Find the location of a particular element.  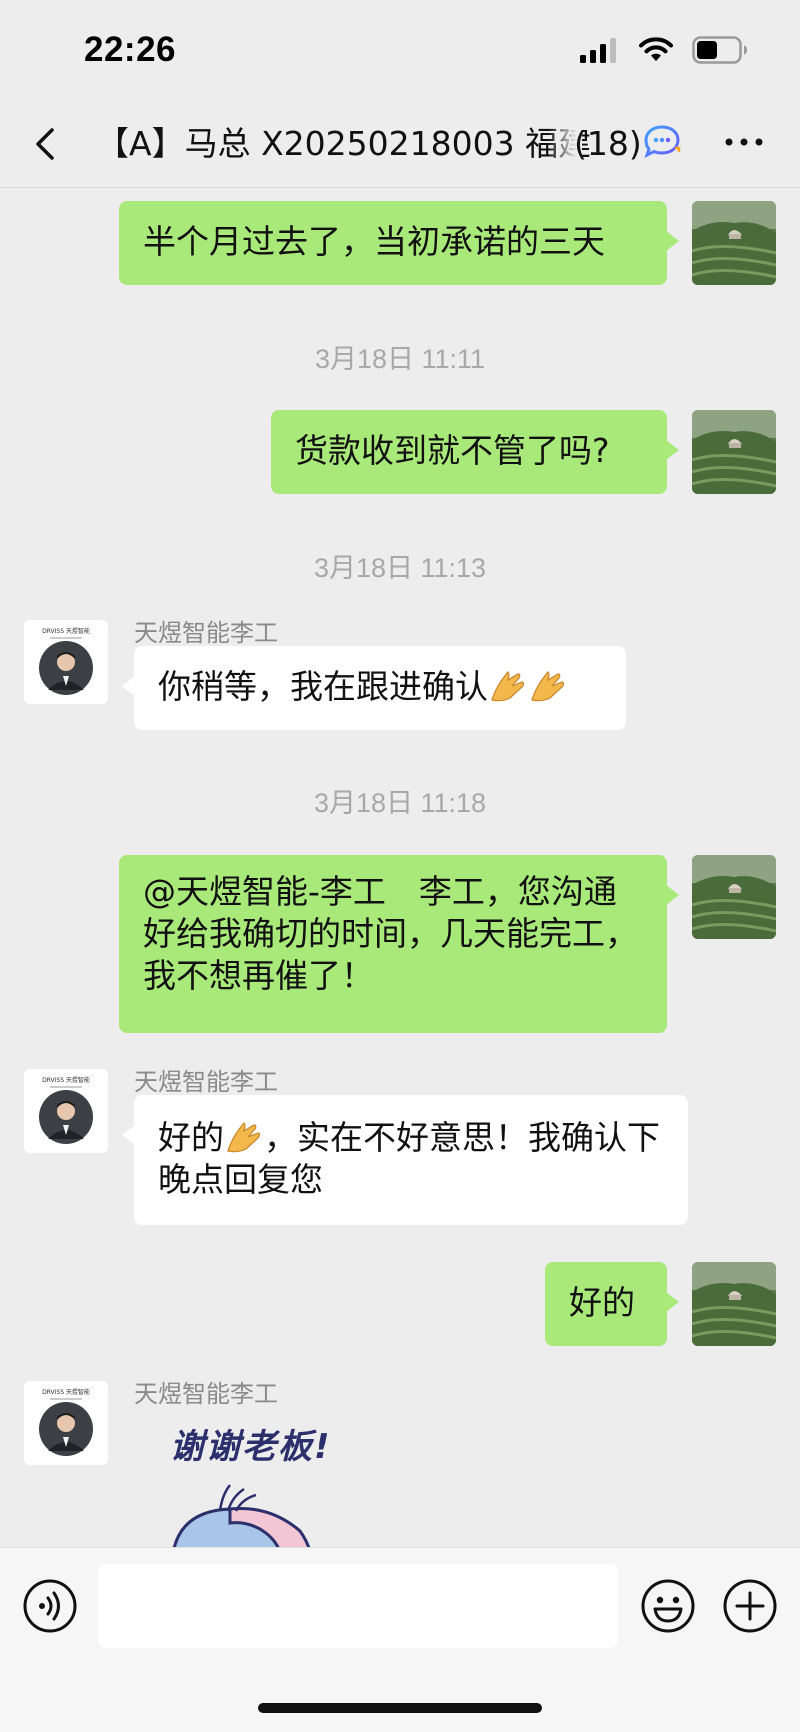

status-bar: 22:26 is located at coordinates (400, 50).